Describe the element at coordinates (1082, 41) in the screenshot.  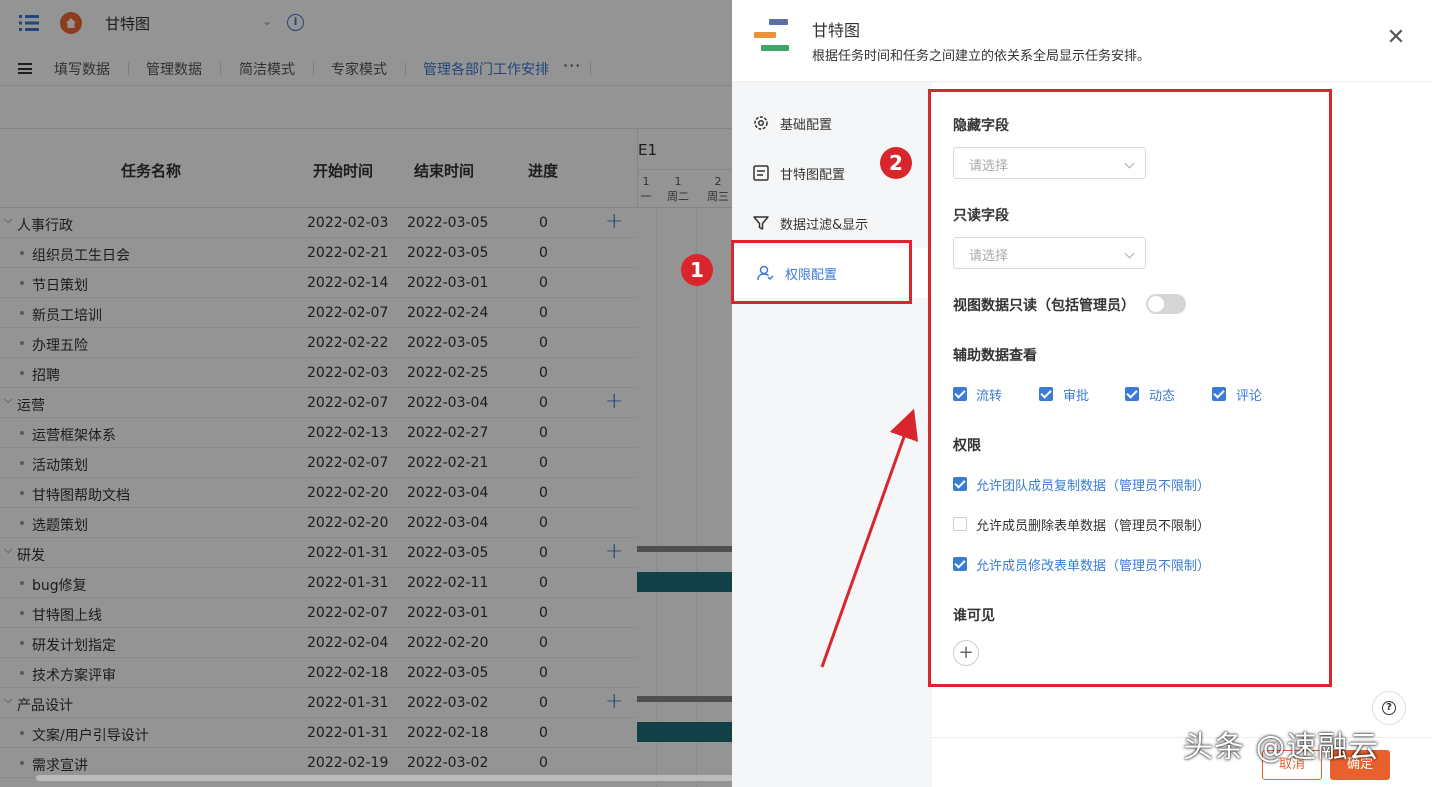
I see `drawer-header: 甘特图 根据任务时间和任务之间建立的依关系全局显示任务安排。 ✕` at that location.